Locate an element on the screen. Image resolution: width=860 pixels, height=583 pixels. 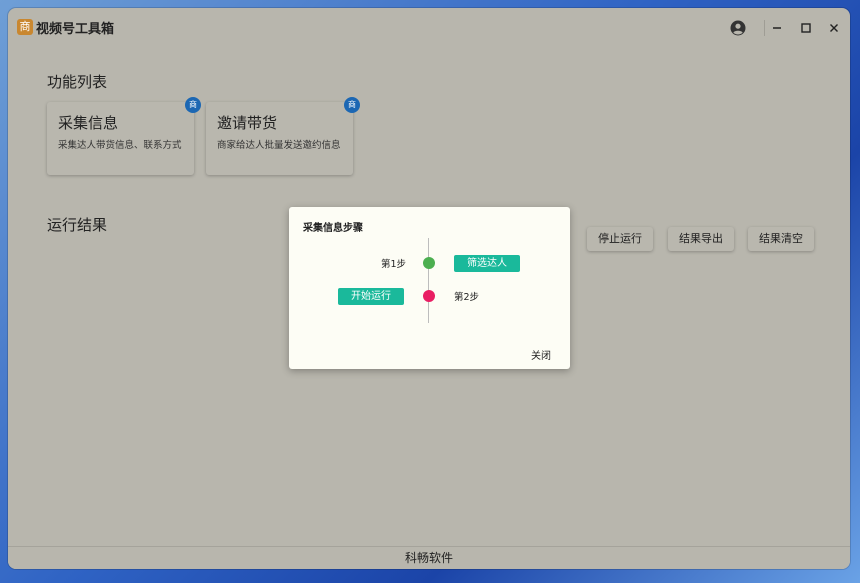
step-1-dot is located at coordinates (429, 263).